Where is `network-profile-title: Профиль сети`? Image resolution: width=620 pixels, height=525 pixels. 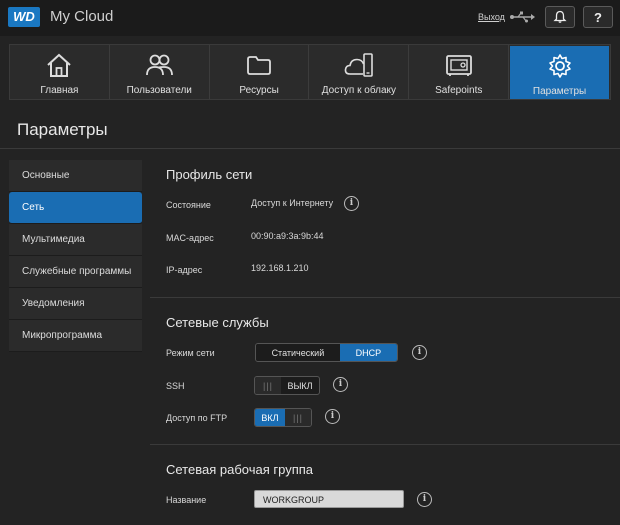
network-profile-title: Профиль сети is located at coordinates (209, 174).